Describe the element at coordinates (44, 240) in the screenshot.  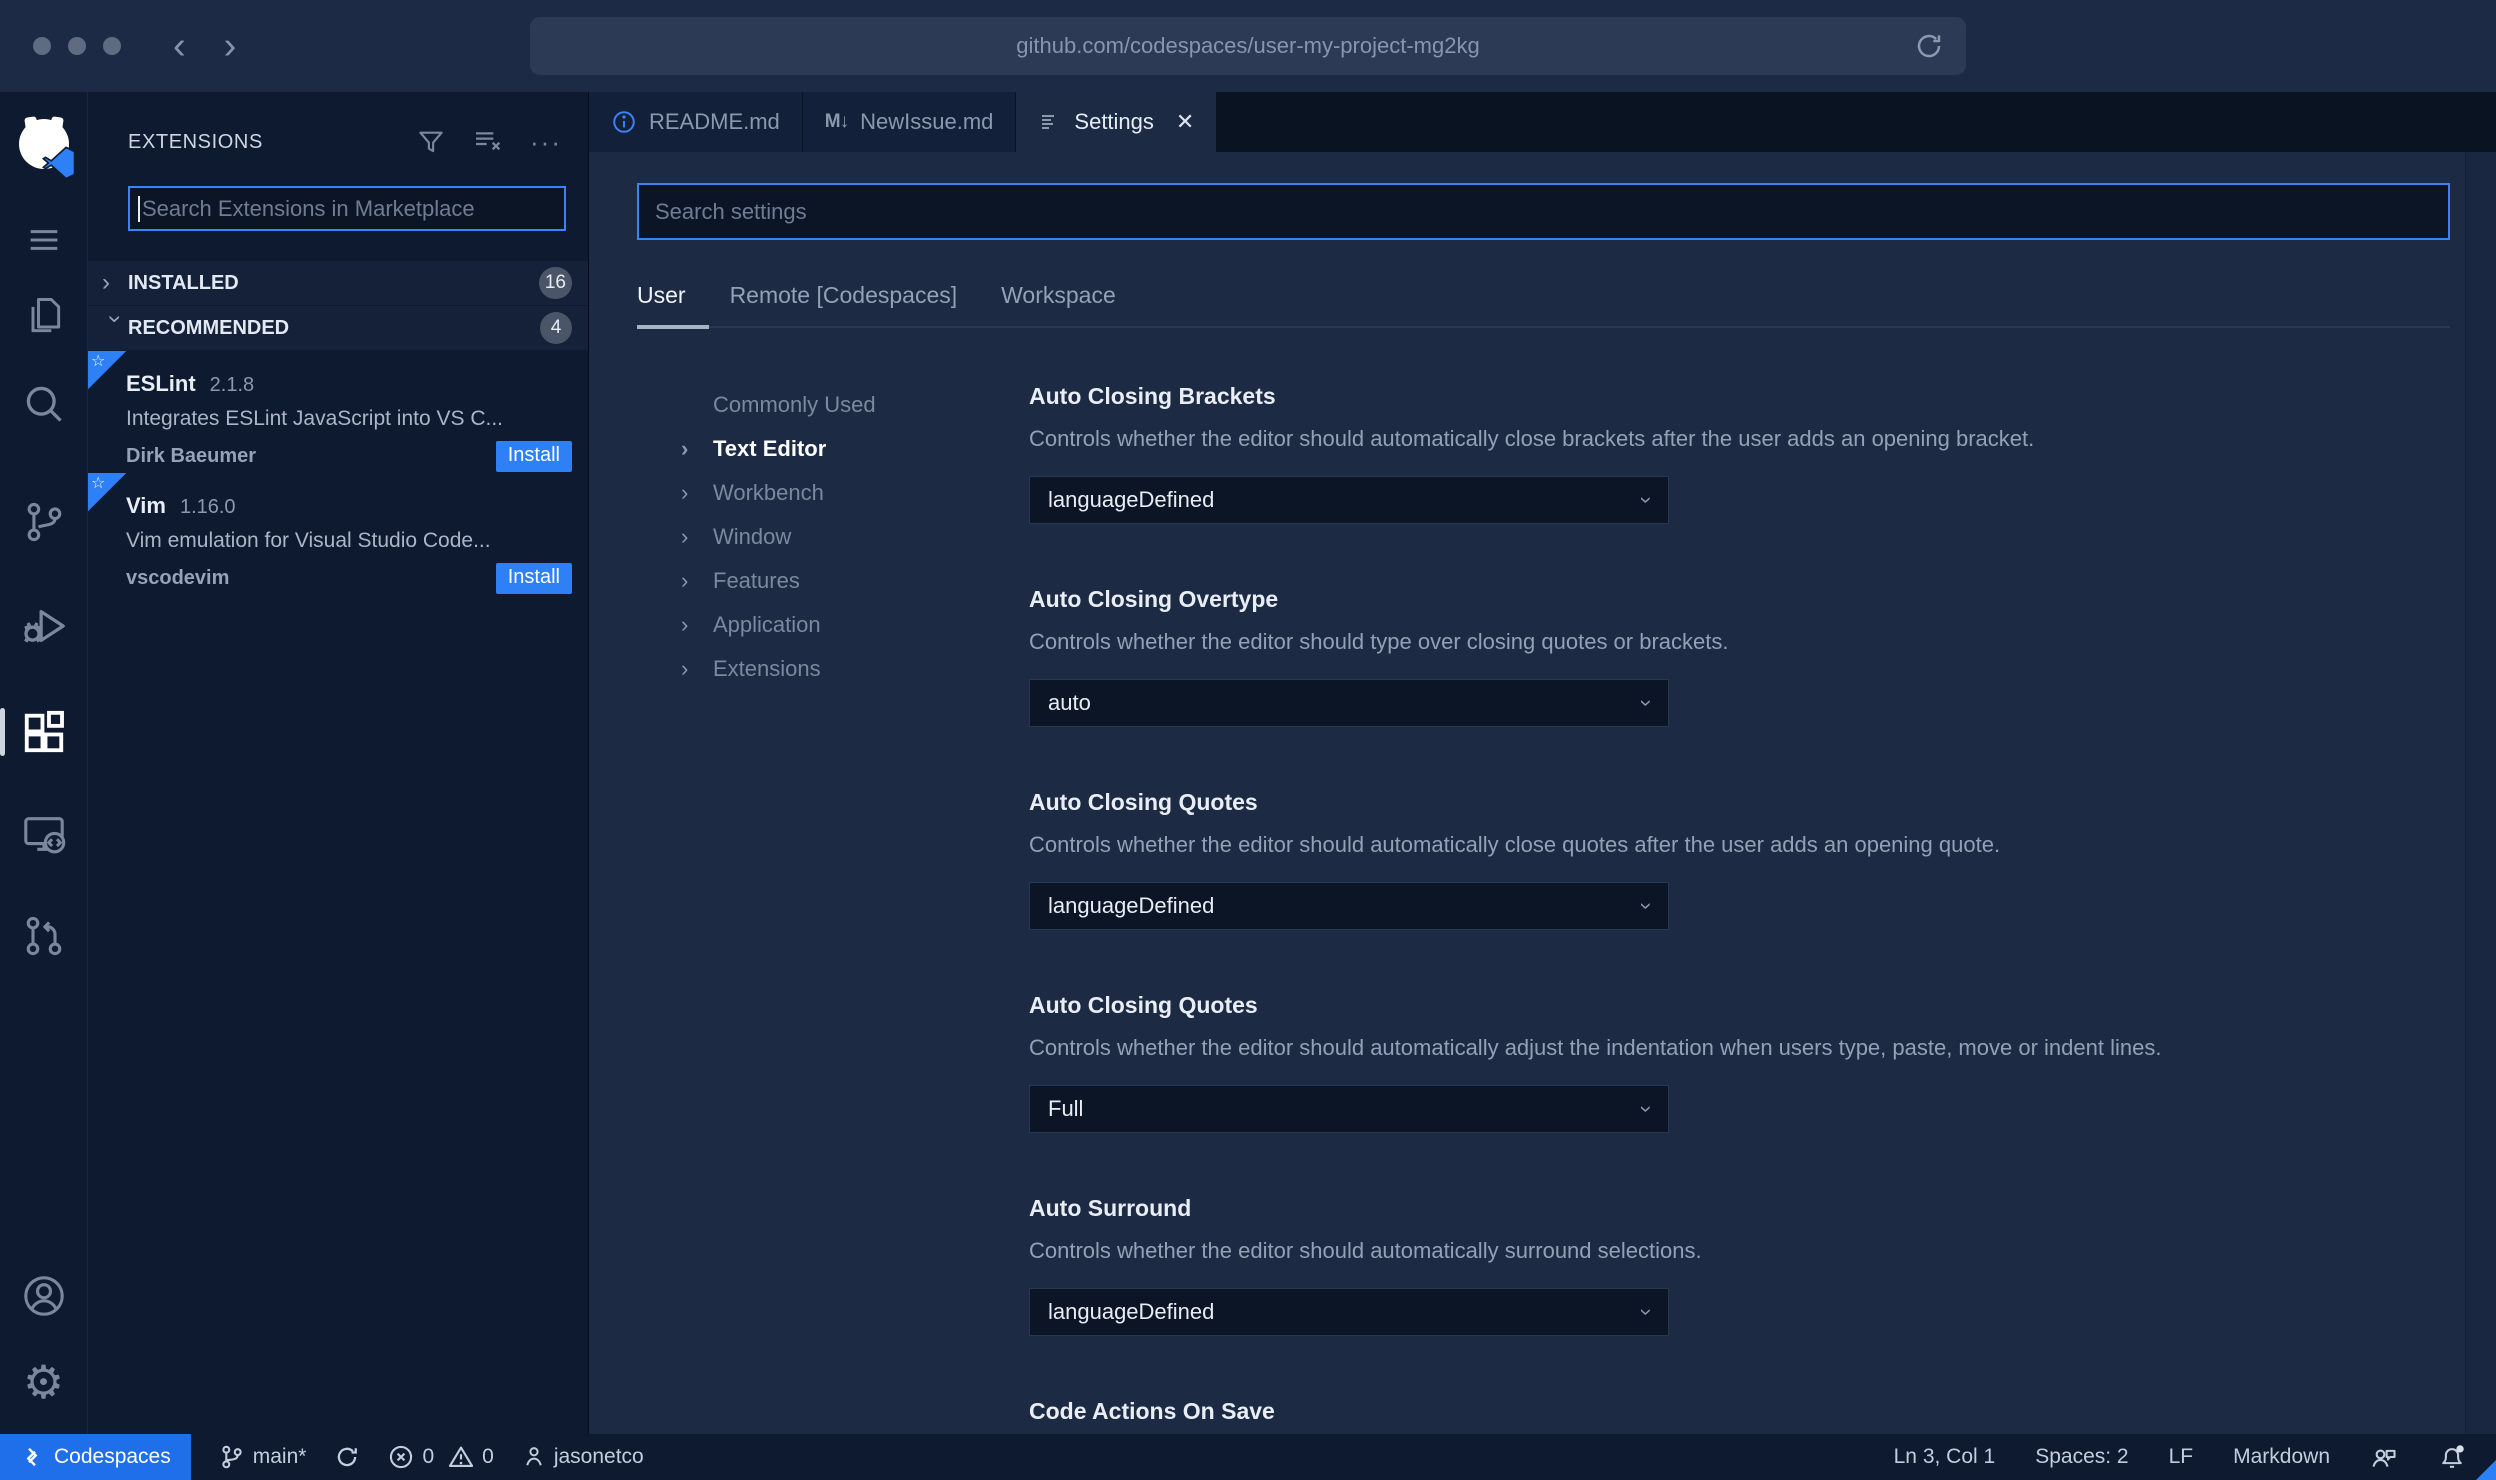
I see `menu-icon` at that location.